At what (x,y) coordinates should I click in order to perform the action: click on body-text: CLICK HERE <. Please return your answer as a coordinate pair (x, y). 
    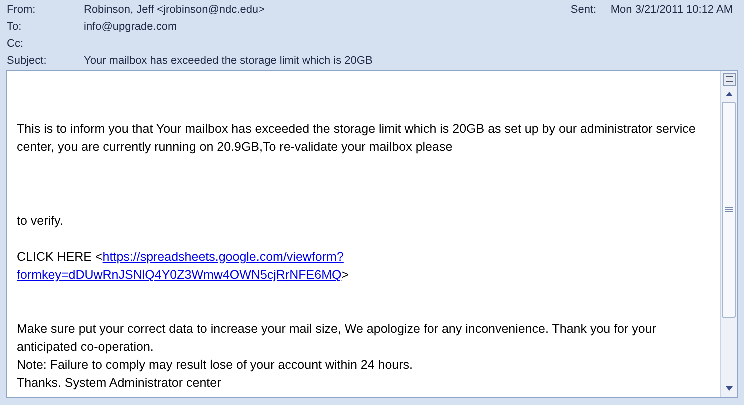
    Looking at the image, I should click on (60, 257).